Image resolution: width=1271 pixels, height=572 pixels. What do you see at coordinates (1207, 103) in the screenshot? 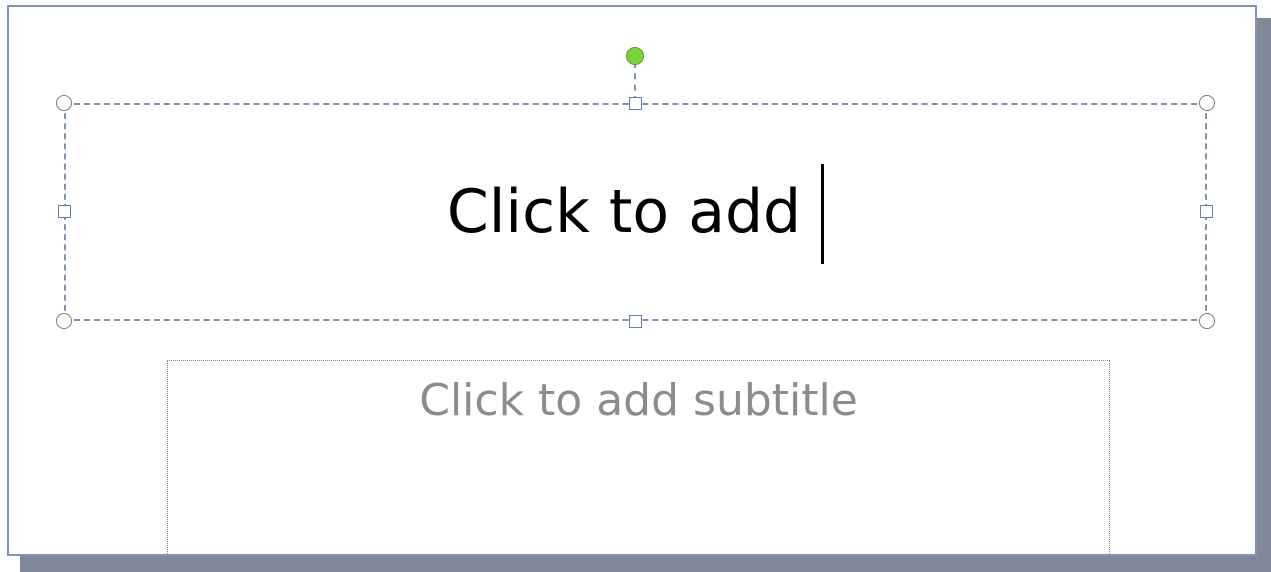
I see `resize-handle-top-right` at bounding box center [1207, 103].